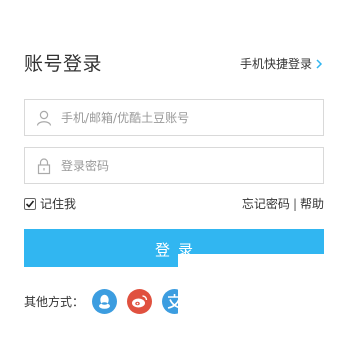 This screenshot has width=358, height=345. I want to click on phone-login-label: 手机快捷登录, so click(275, 64).